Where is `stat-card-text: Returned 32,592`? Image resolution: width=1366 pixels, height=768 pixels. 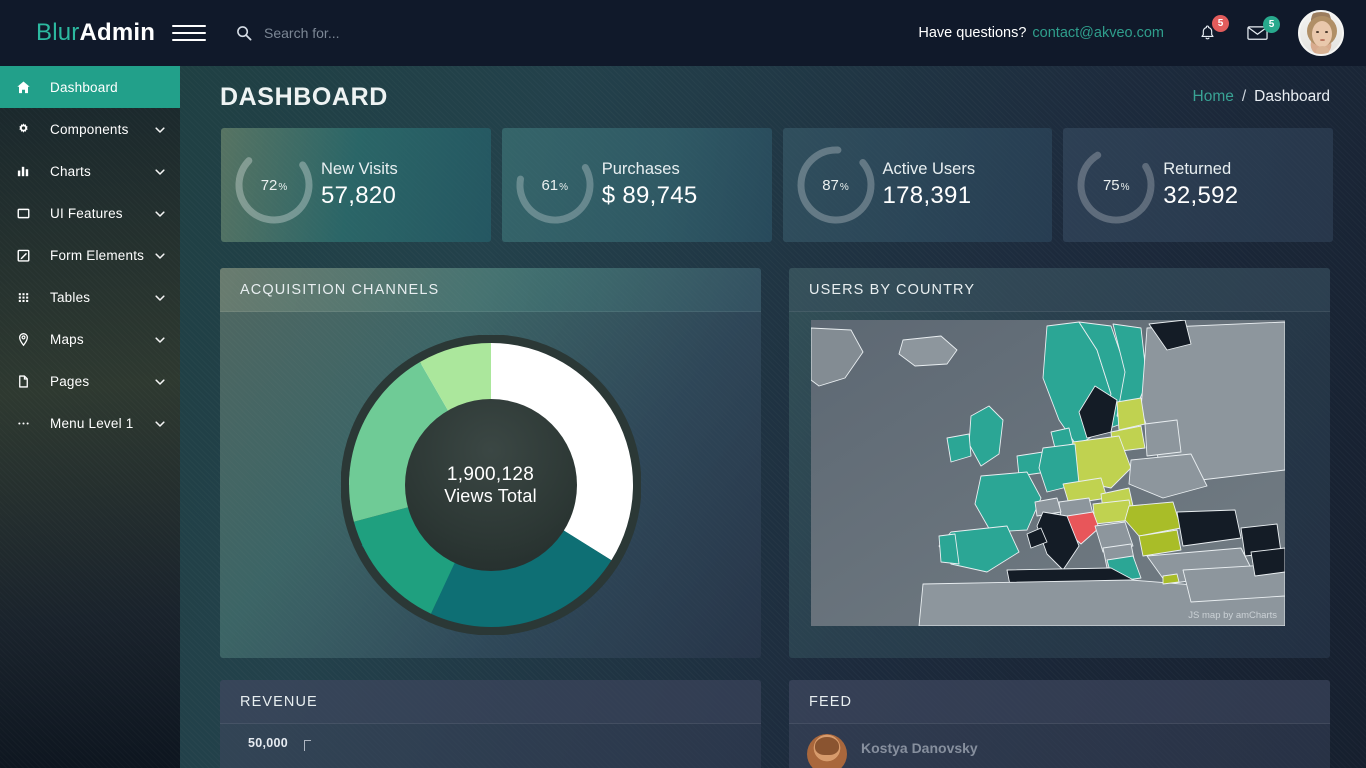
stat-card-text: Returned 32,592 is located at coordinates (1200, 185).